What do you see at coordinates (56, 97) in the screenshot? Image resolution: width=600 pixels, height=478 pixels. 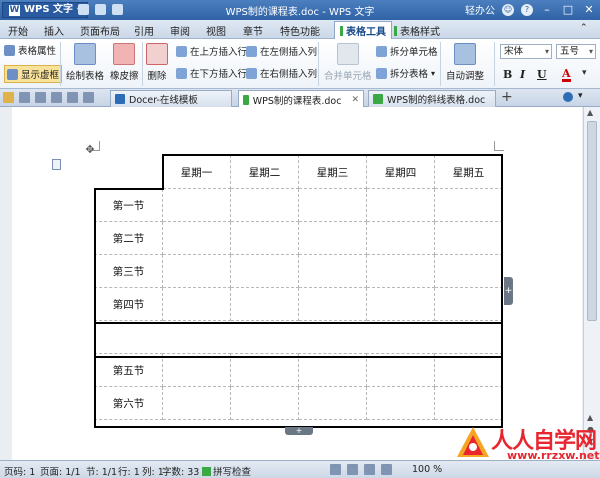 I see `print-preview-icon` at bounding box center [56, 97].